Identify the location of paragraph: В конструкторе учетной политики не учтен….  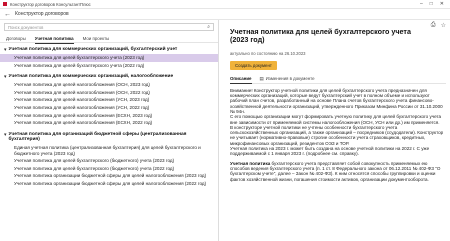
(337, 135).